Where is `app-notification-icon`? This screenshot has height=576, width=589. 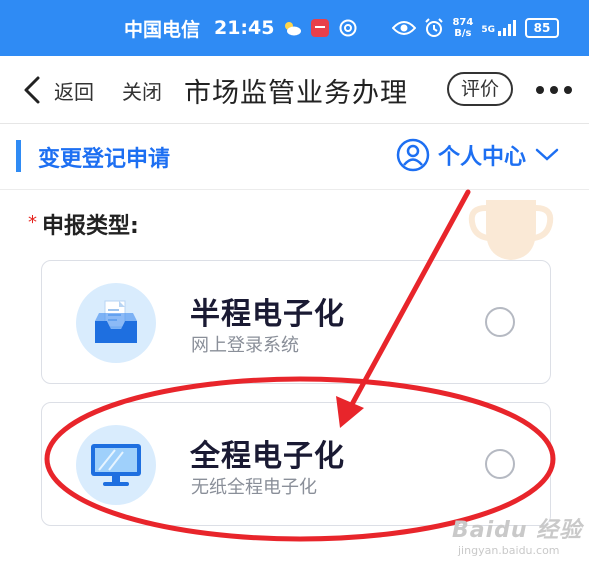 app-notification-icon is located at coordinates (320, 28).